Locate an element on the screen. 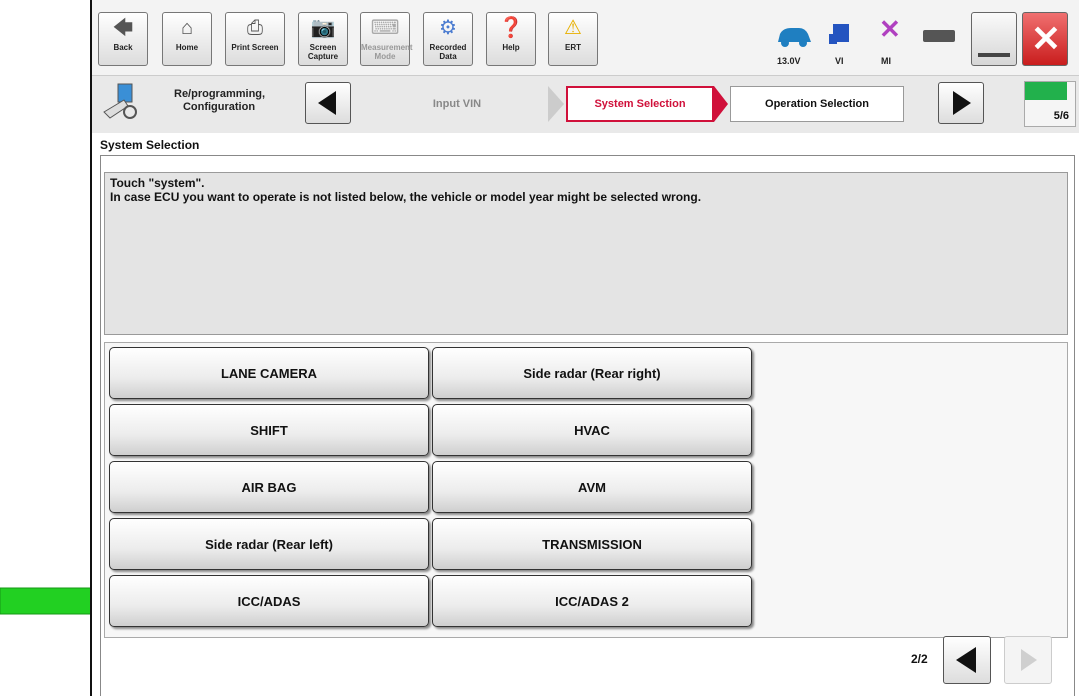  step-operation-selection: Operation Selection is located at coordinates (817, 104).